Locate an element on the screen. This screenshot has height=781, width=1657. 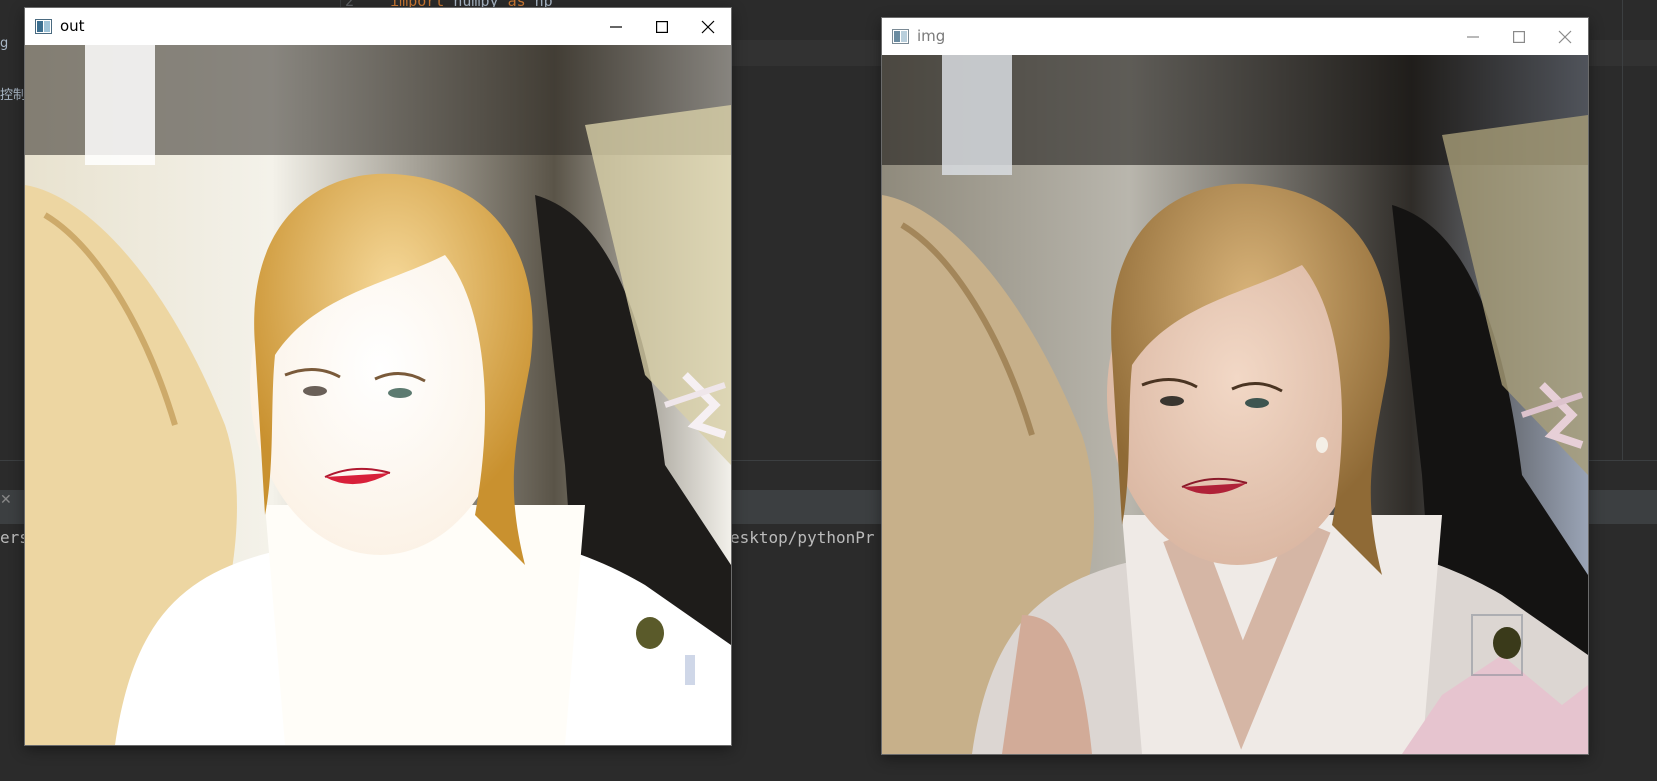
window-title: img is located at coordinates (931, 36).